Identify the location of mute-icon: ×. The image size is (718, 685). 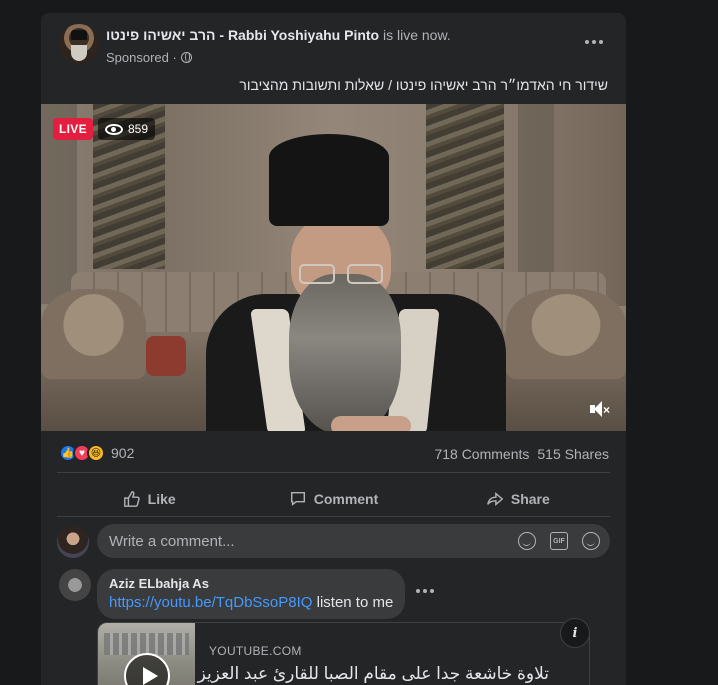
(599, 409).